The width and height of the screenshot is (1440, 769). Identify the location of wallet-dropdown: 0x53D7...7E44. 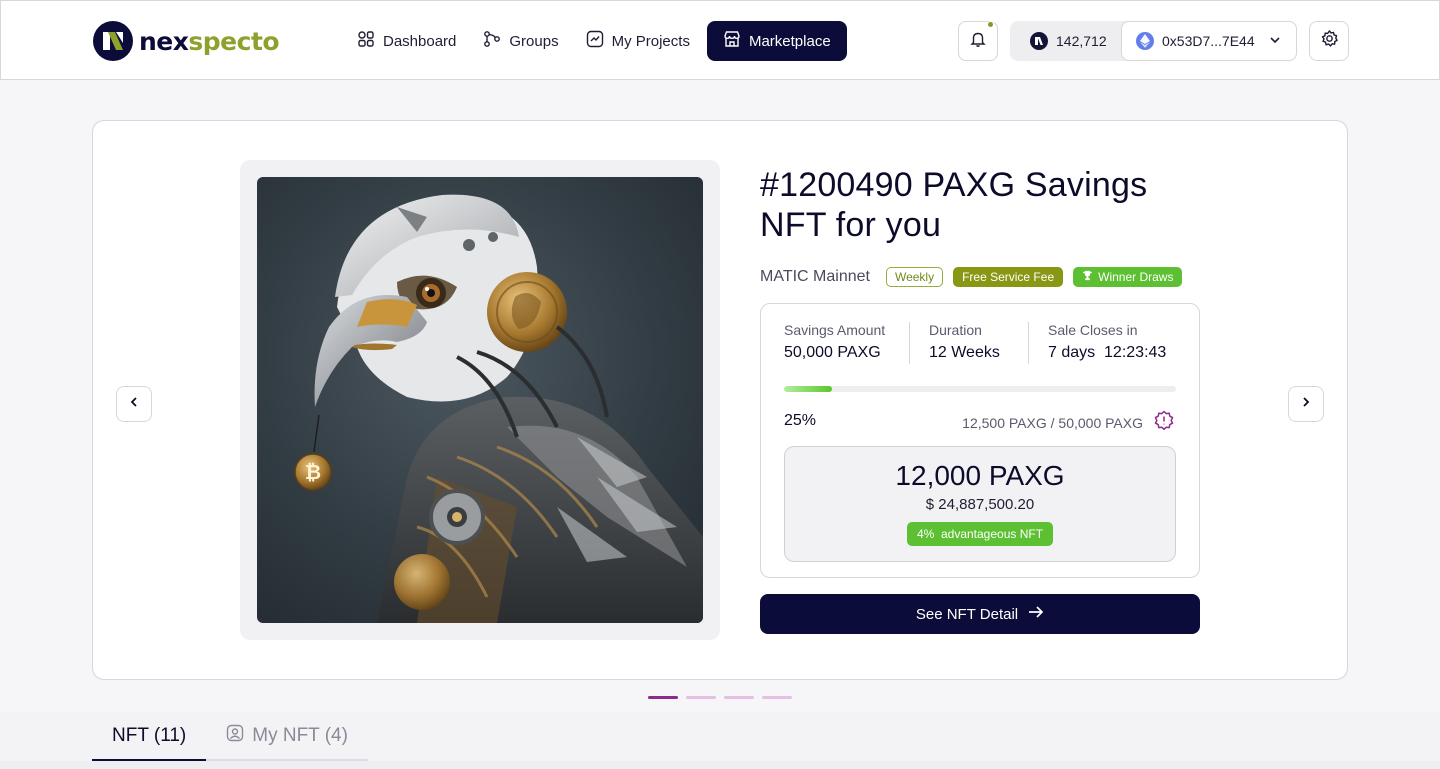
(1209, 41).